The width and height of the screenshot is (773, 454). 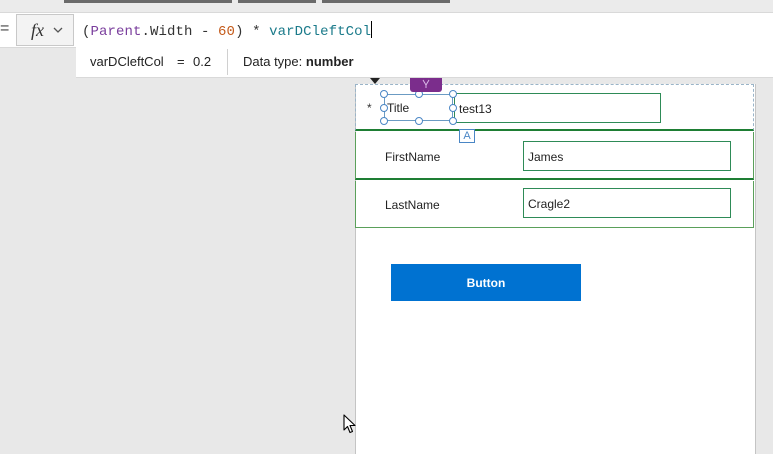 I want to click on tag-icon, so click(x=426, y=83).